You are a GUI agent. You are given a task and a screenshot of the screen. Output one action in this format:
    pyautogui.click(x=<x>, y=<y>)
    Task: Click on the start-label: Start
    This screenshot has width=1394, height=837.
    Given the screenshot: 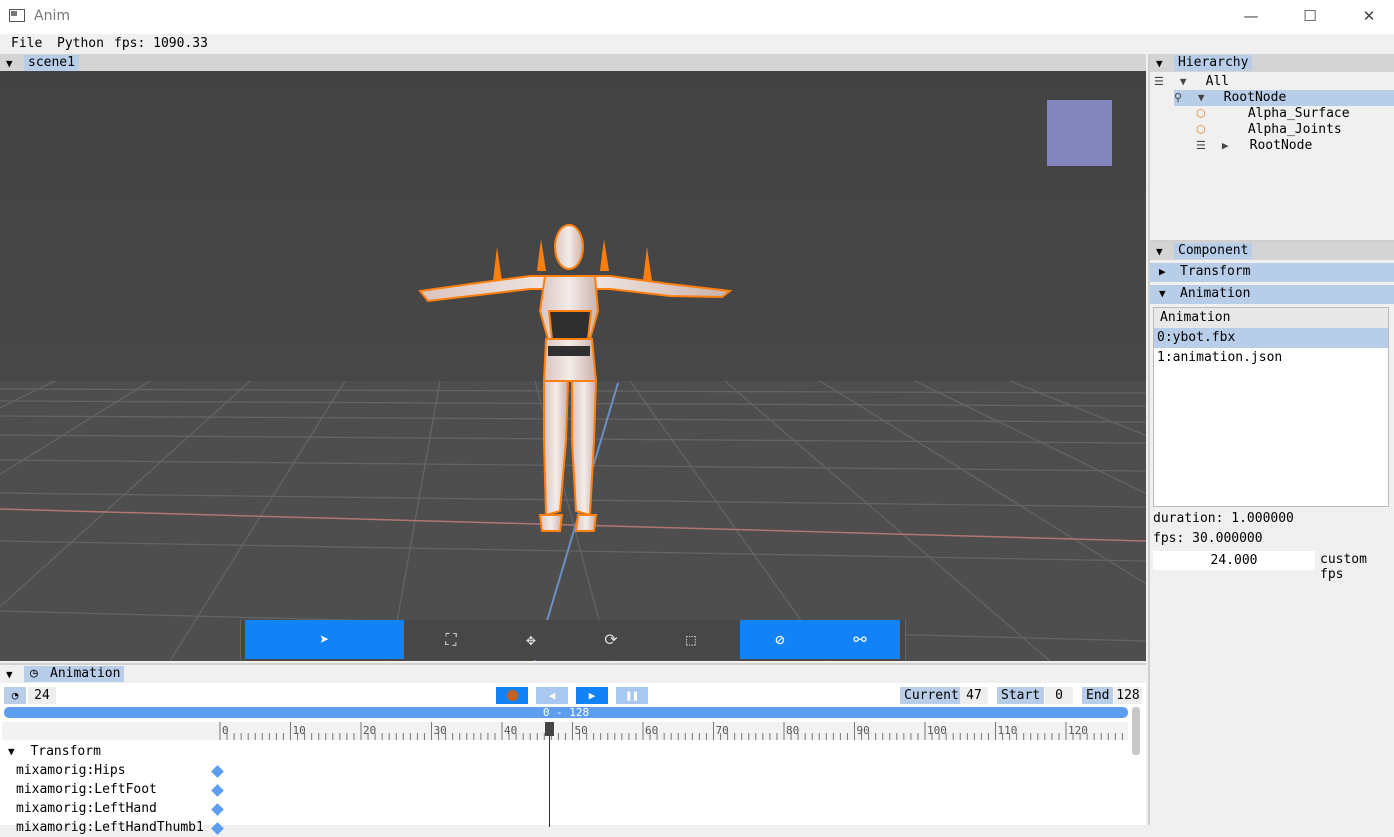 What is the action you would take?
    pyautogui.click(x=1021, y=695)
    